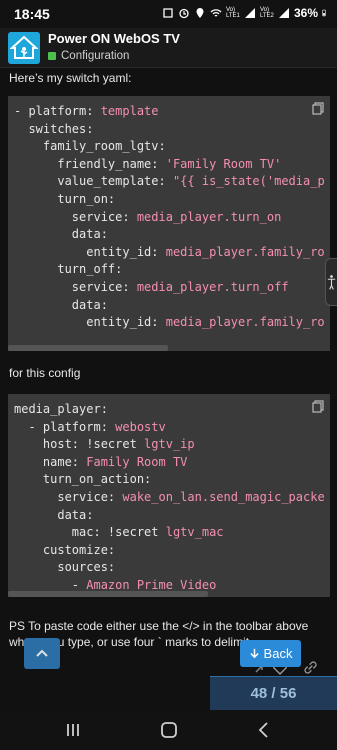  I want to click on home-assistant-logo, so click(24, 48).